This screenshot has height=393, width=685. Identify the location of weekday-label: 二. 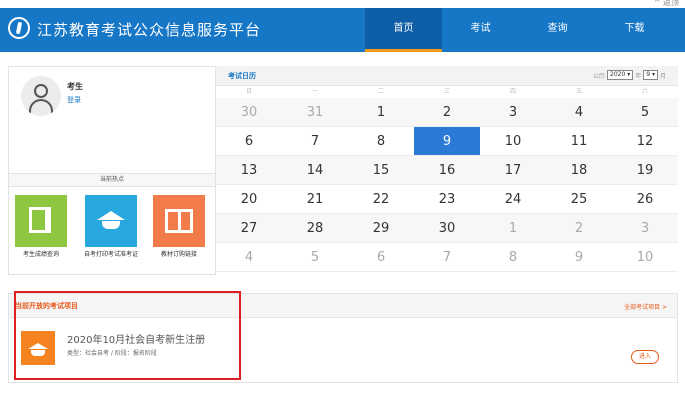
(380, 91).